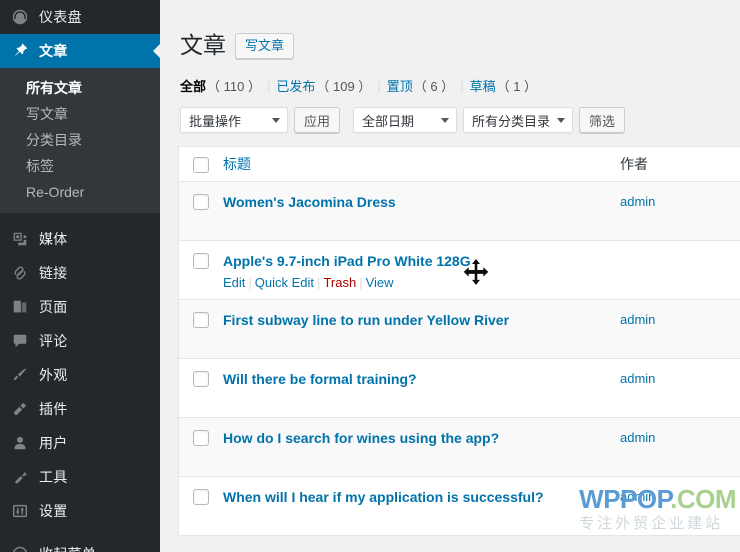 The image size is (740, 552). I want to click on sidebar-divider, so click(80, 217).